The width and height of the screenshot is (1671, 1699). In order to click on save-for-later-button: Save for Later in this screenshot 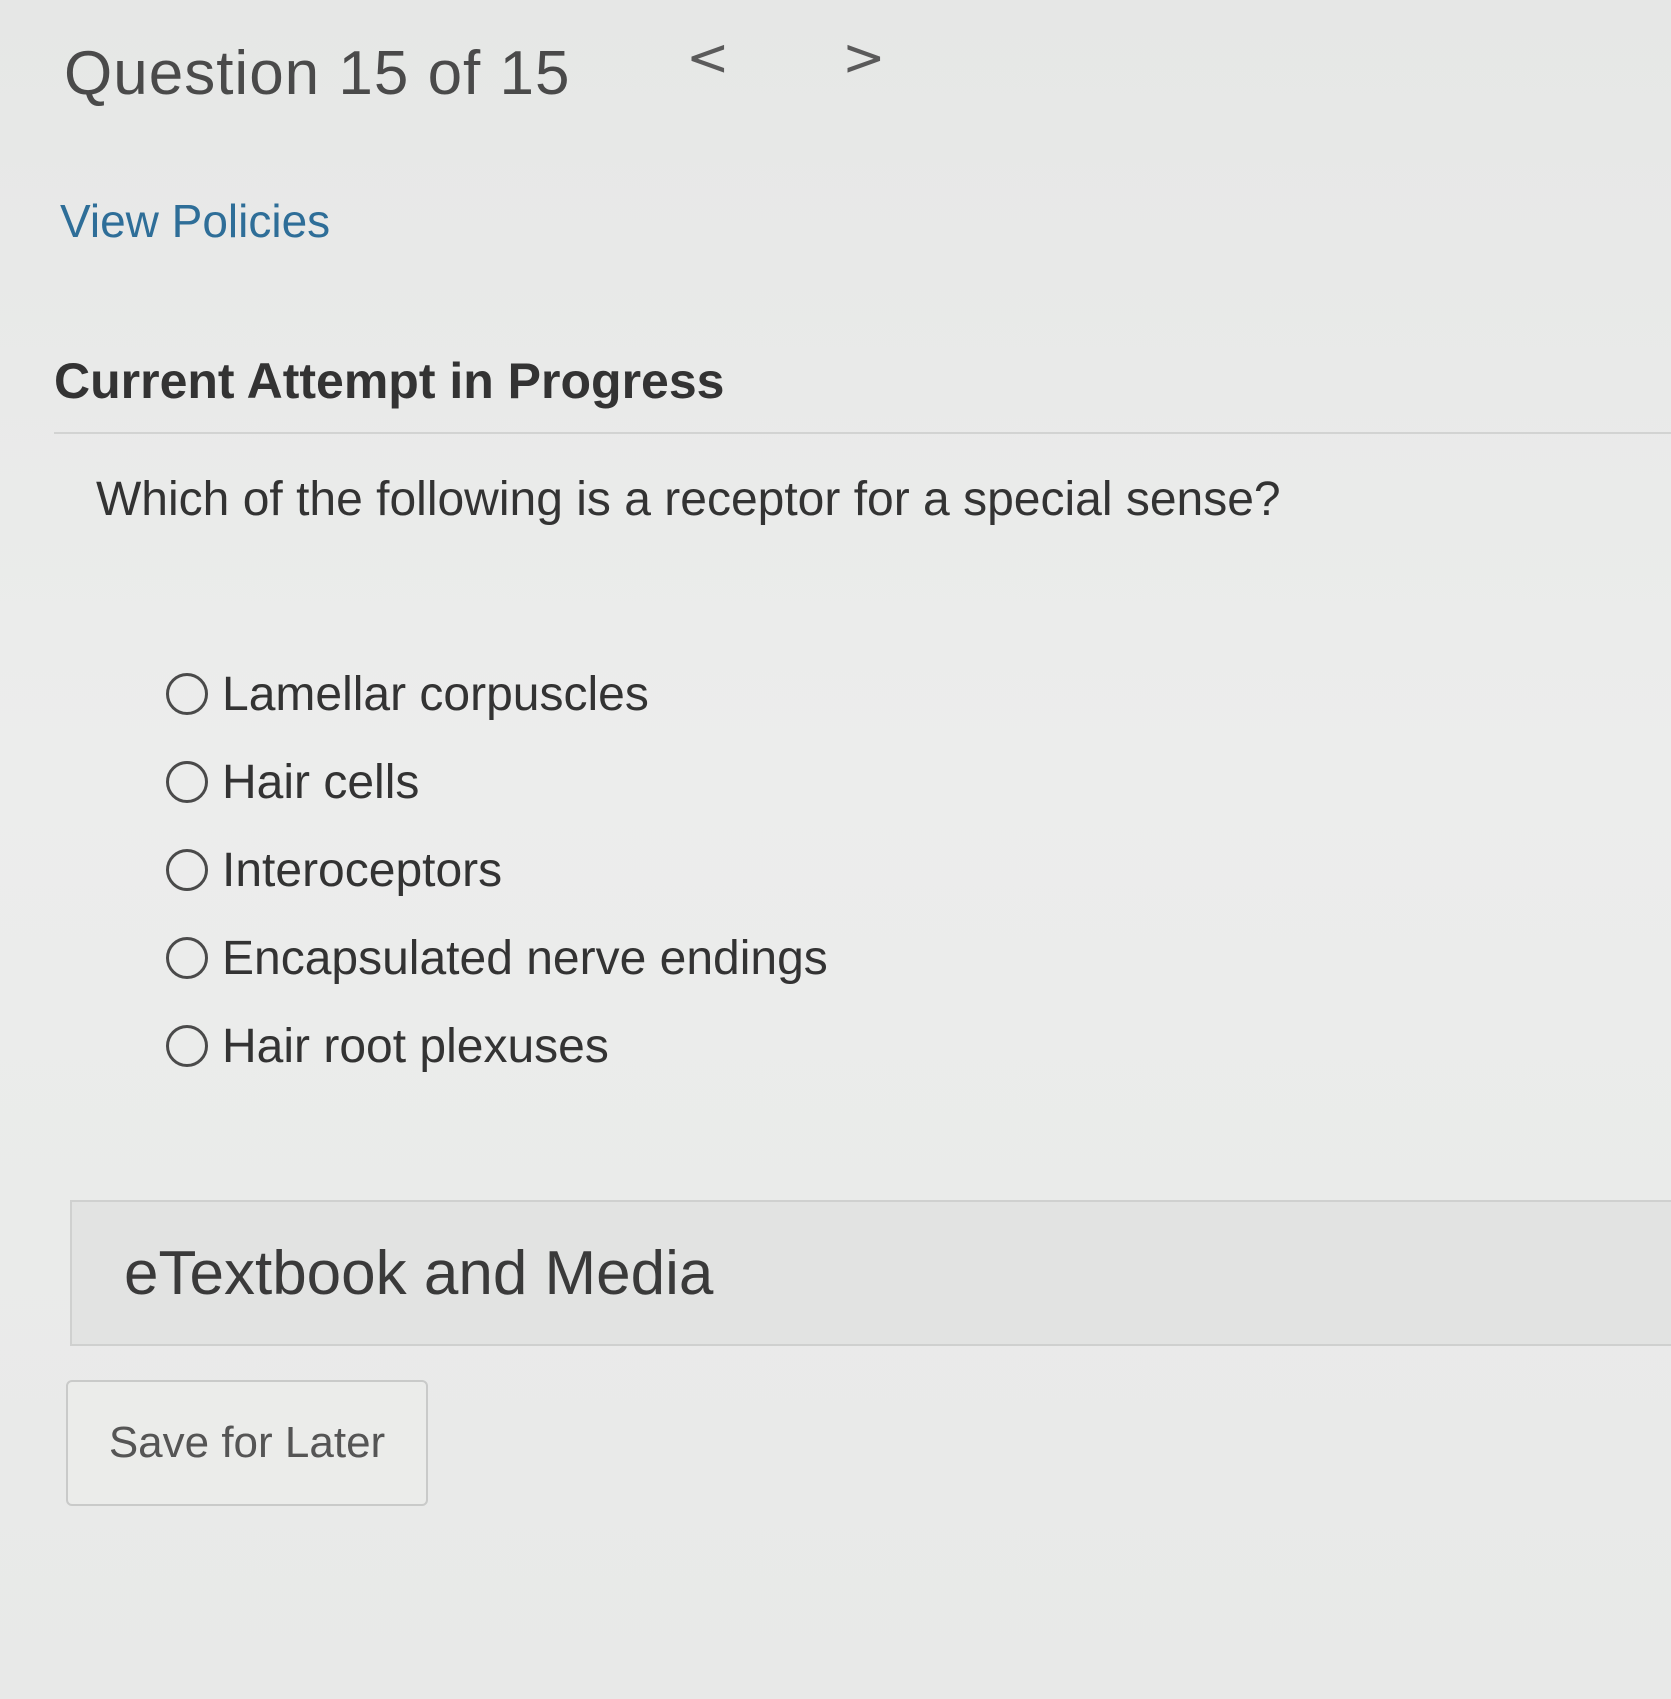, I will do `click(247, 1443)`.